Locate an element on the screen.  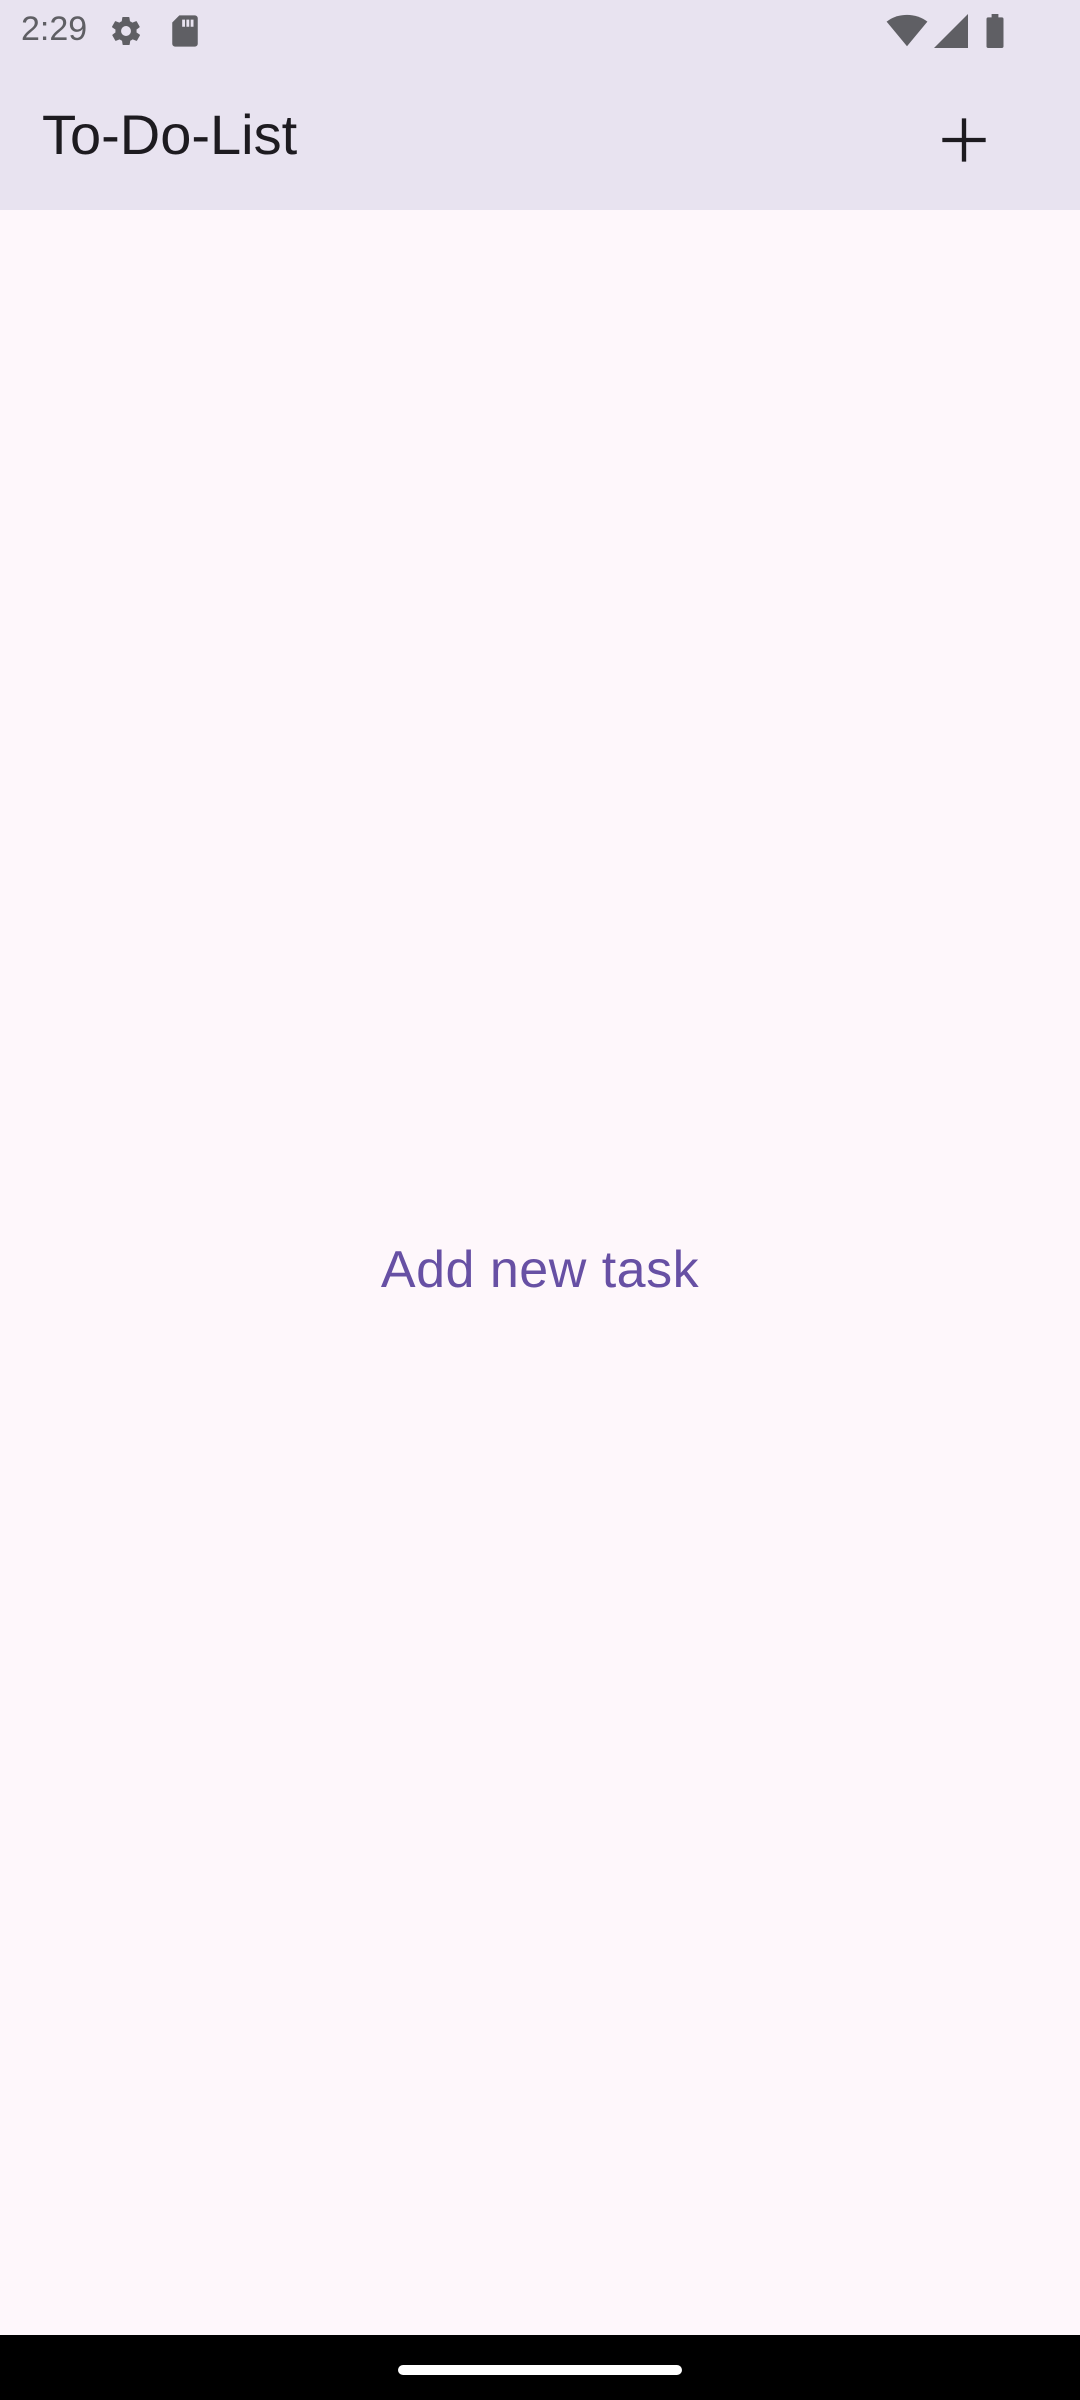
app-title: To-Do-List is located at coordinates (170, 134).